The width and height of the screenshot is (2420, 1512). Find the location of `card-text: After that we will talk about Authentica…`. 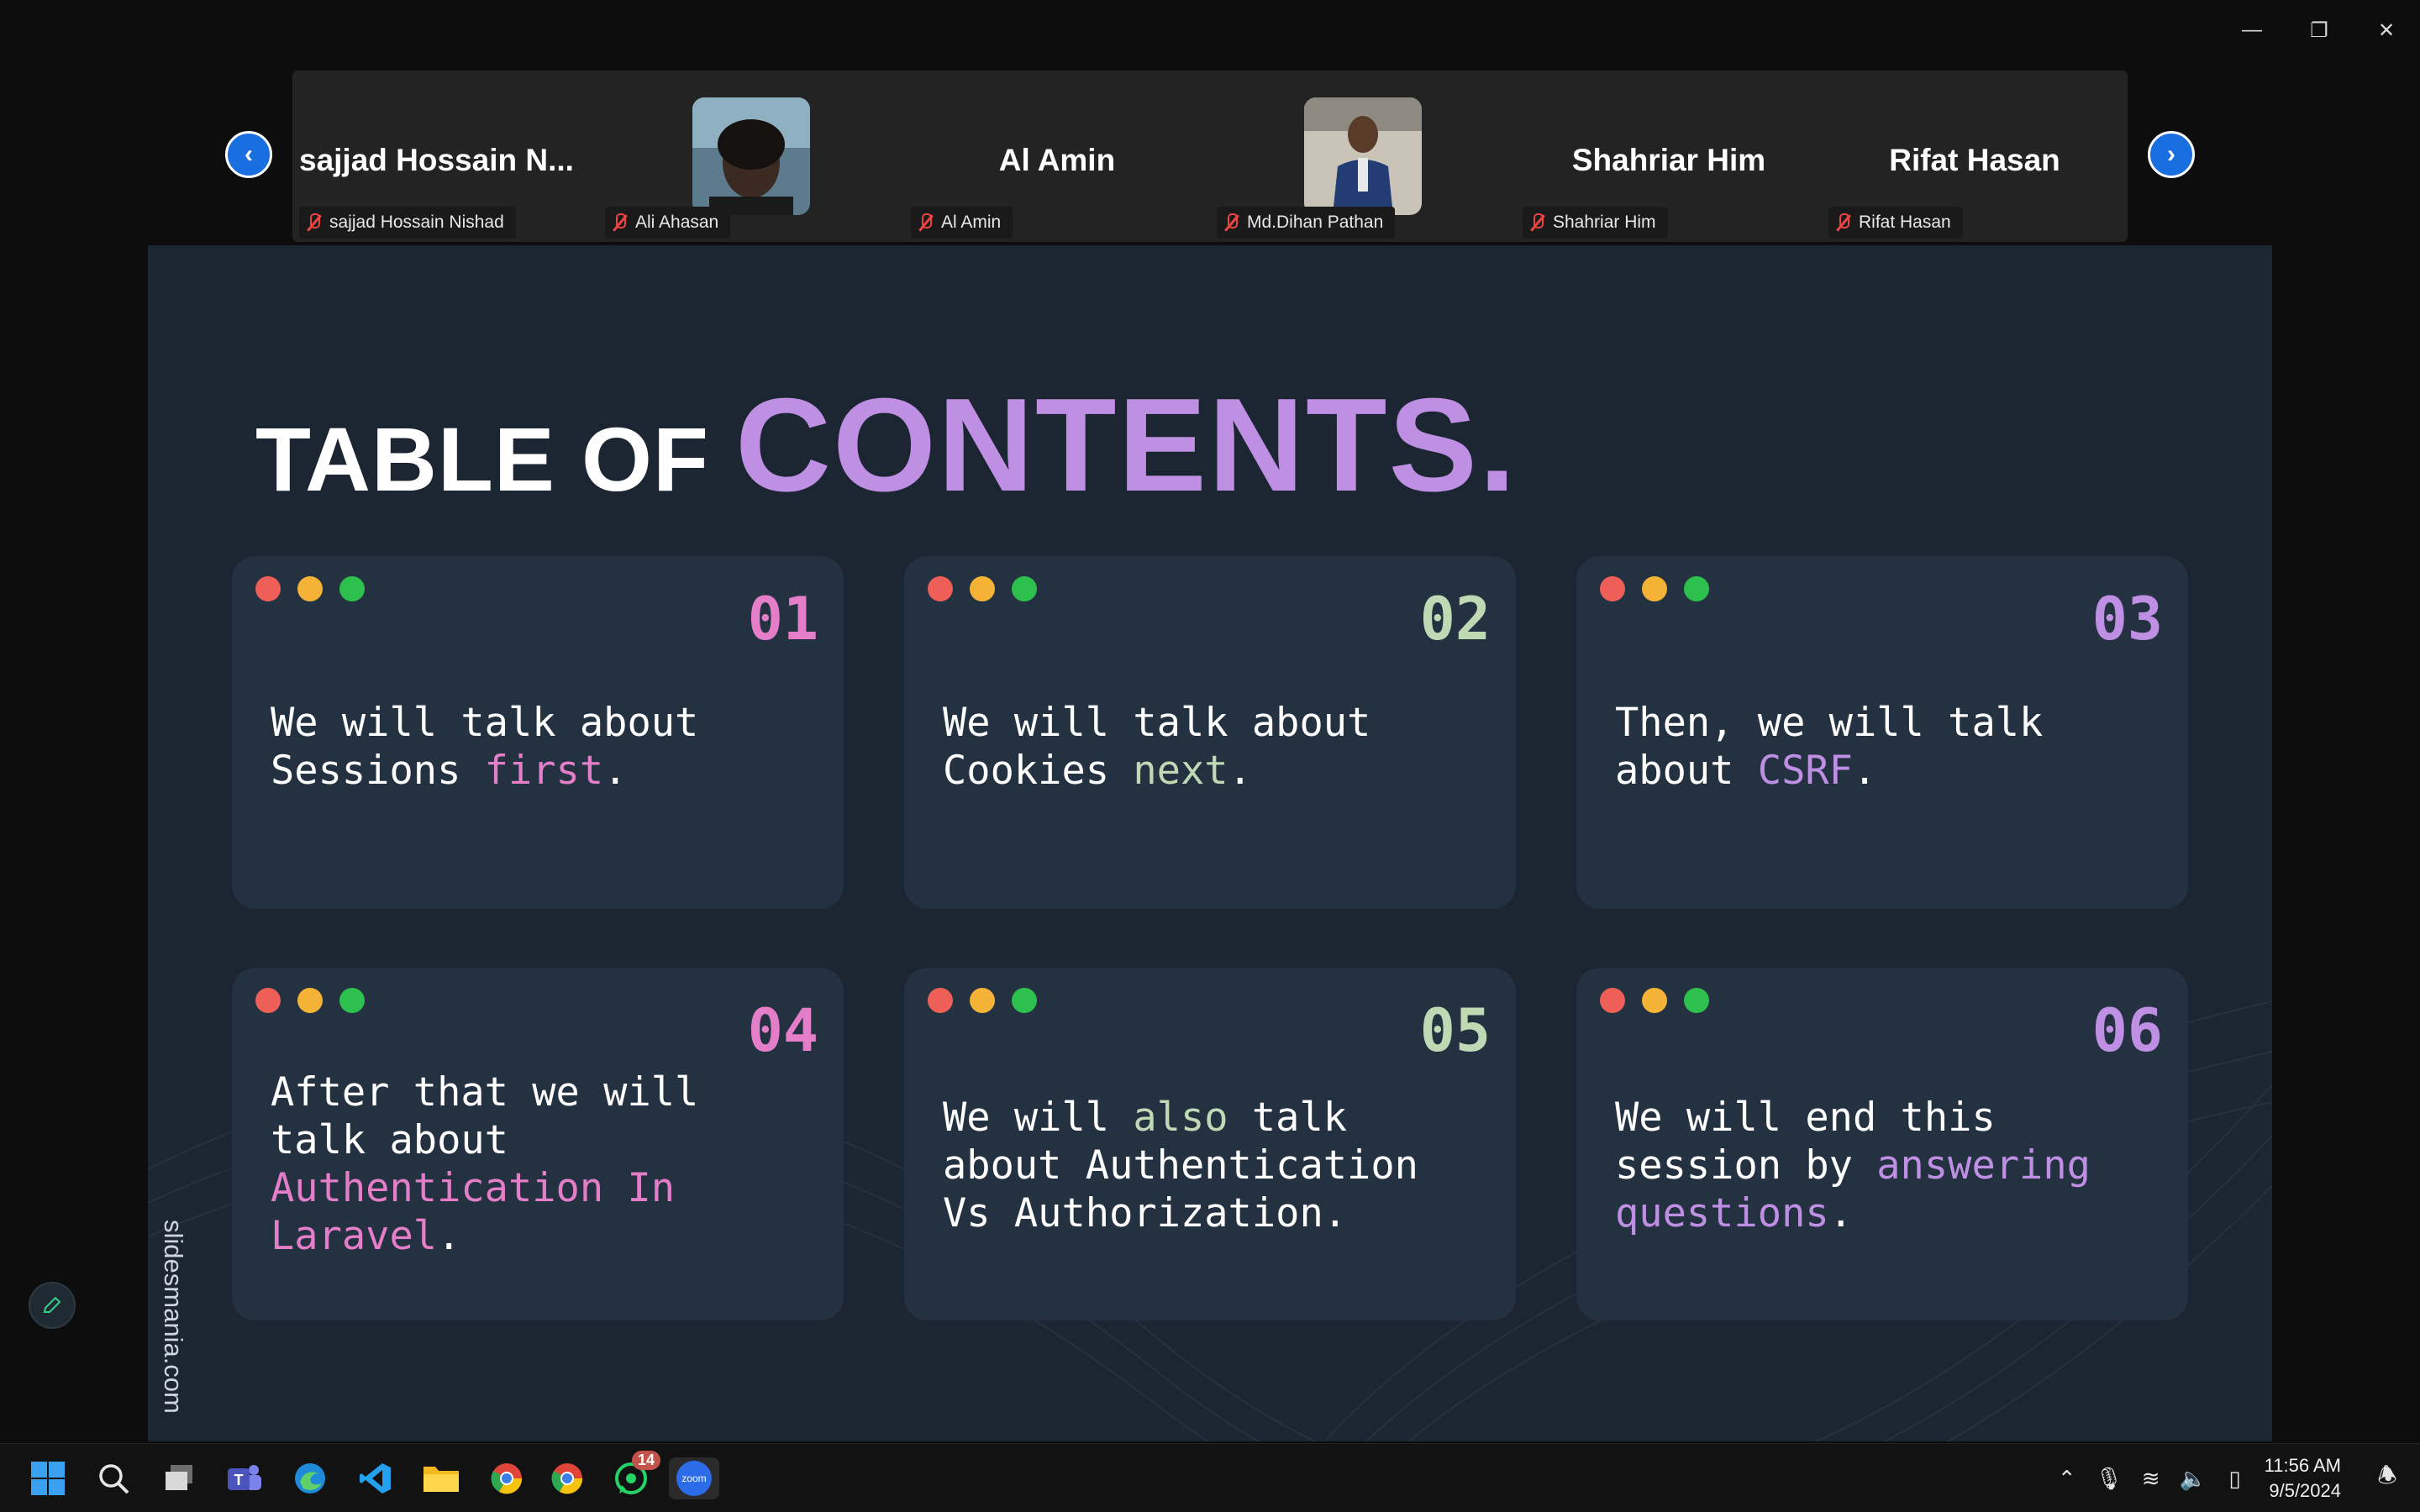

card-text: After that we will talk about Authentica… is located at coordinates (485, 1164).